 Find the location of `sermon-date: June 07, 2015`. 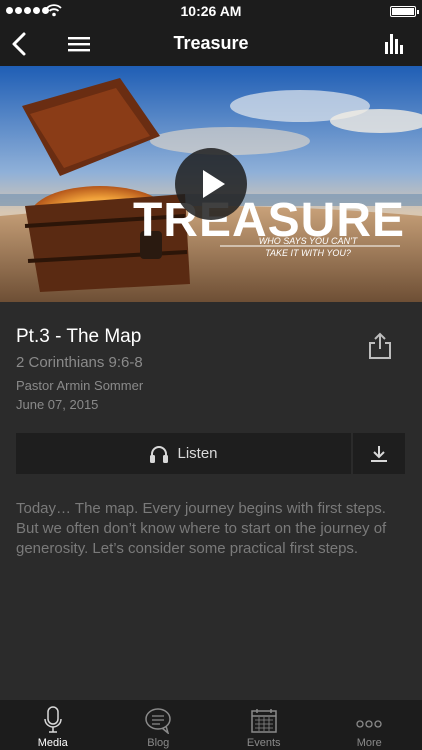

sermon-date: June 07, 2015 is located at coordinates (57, 404).